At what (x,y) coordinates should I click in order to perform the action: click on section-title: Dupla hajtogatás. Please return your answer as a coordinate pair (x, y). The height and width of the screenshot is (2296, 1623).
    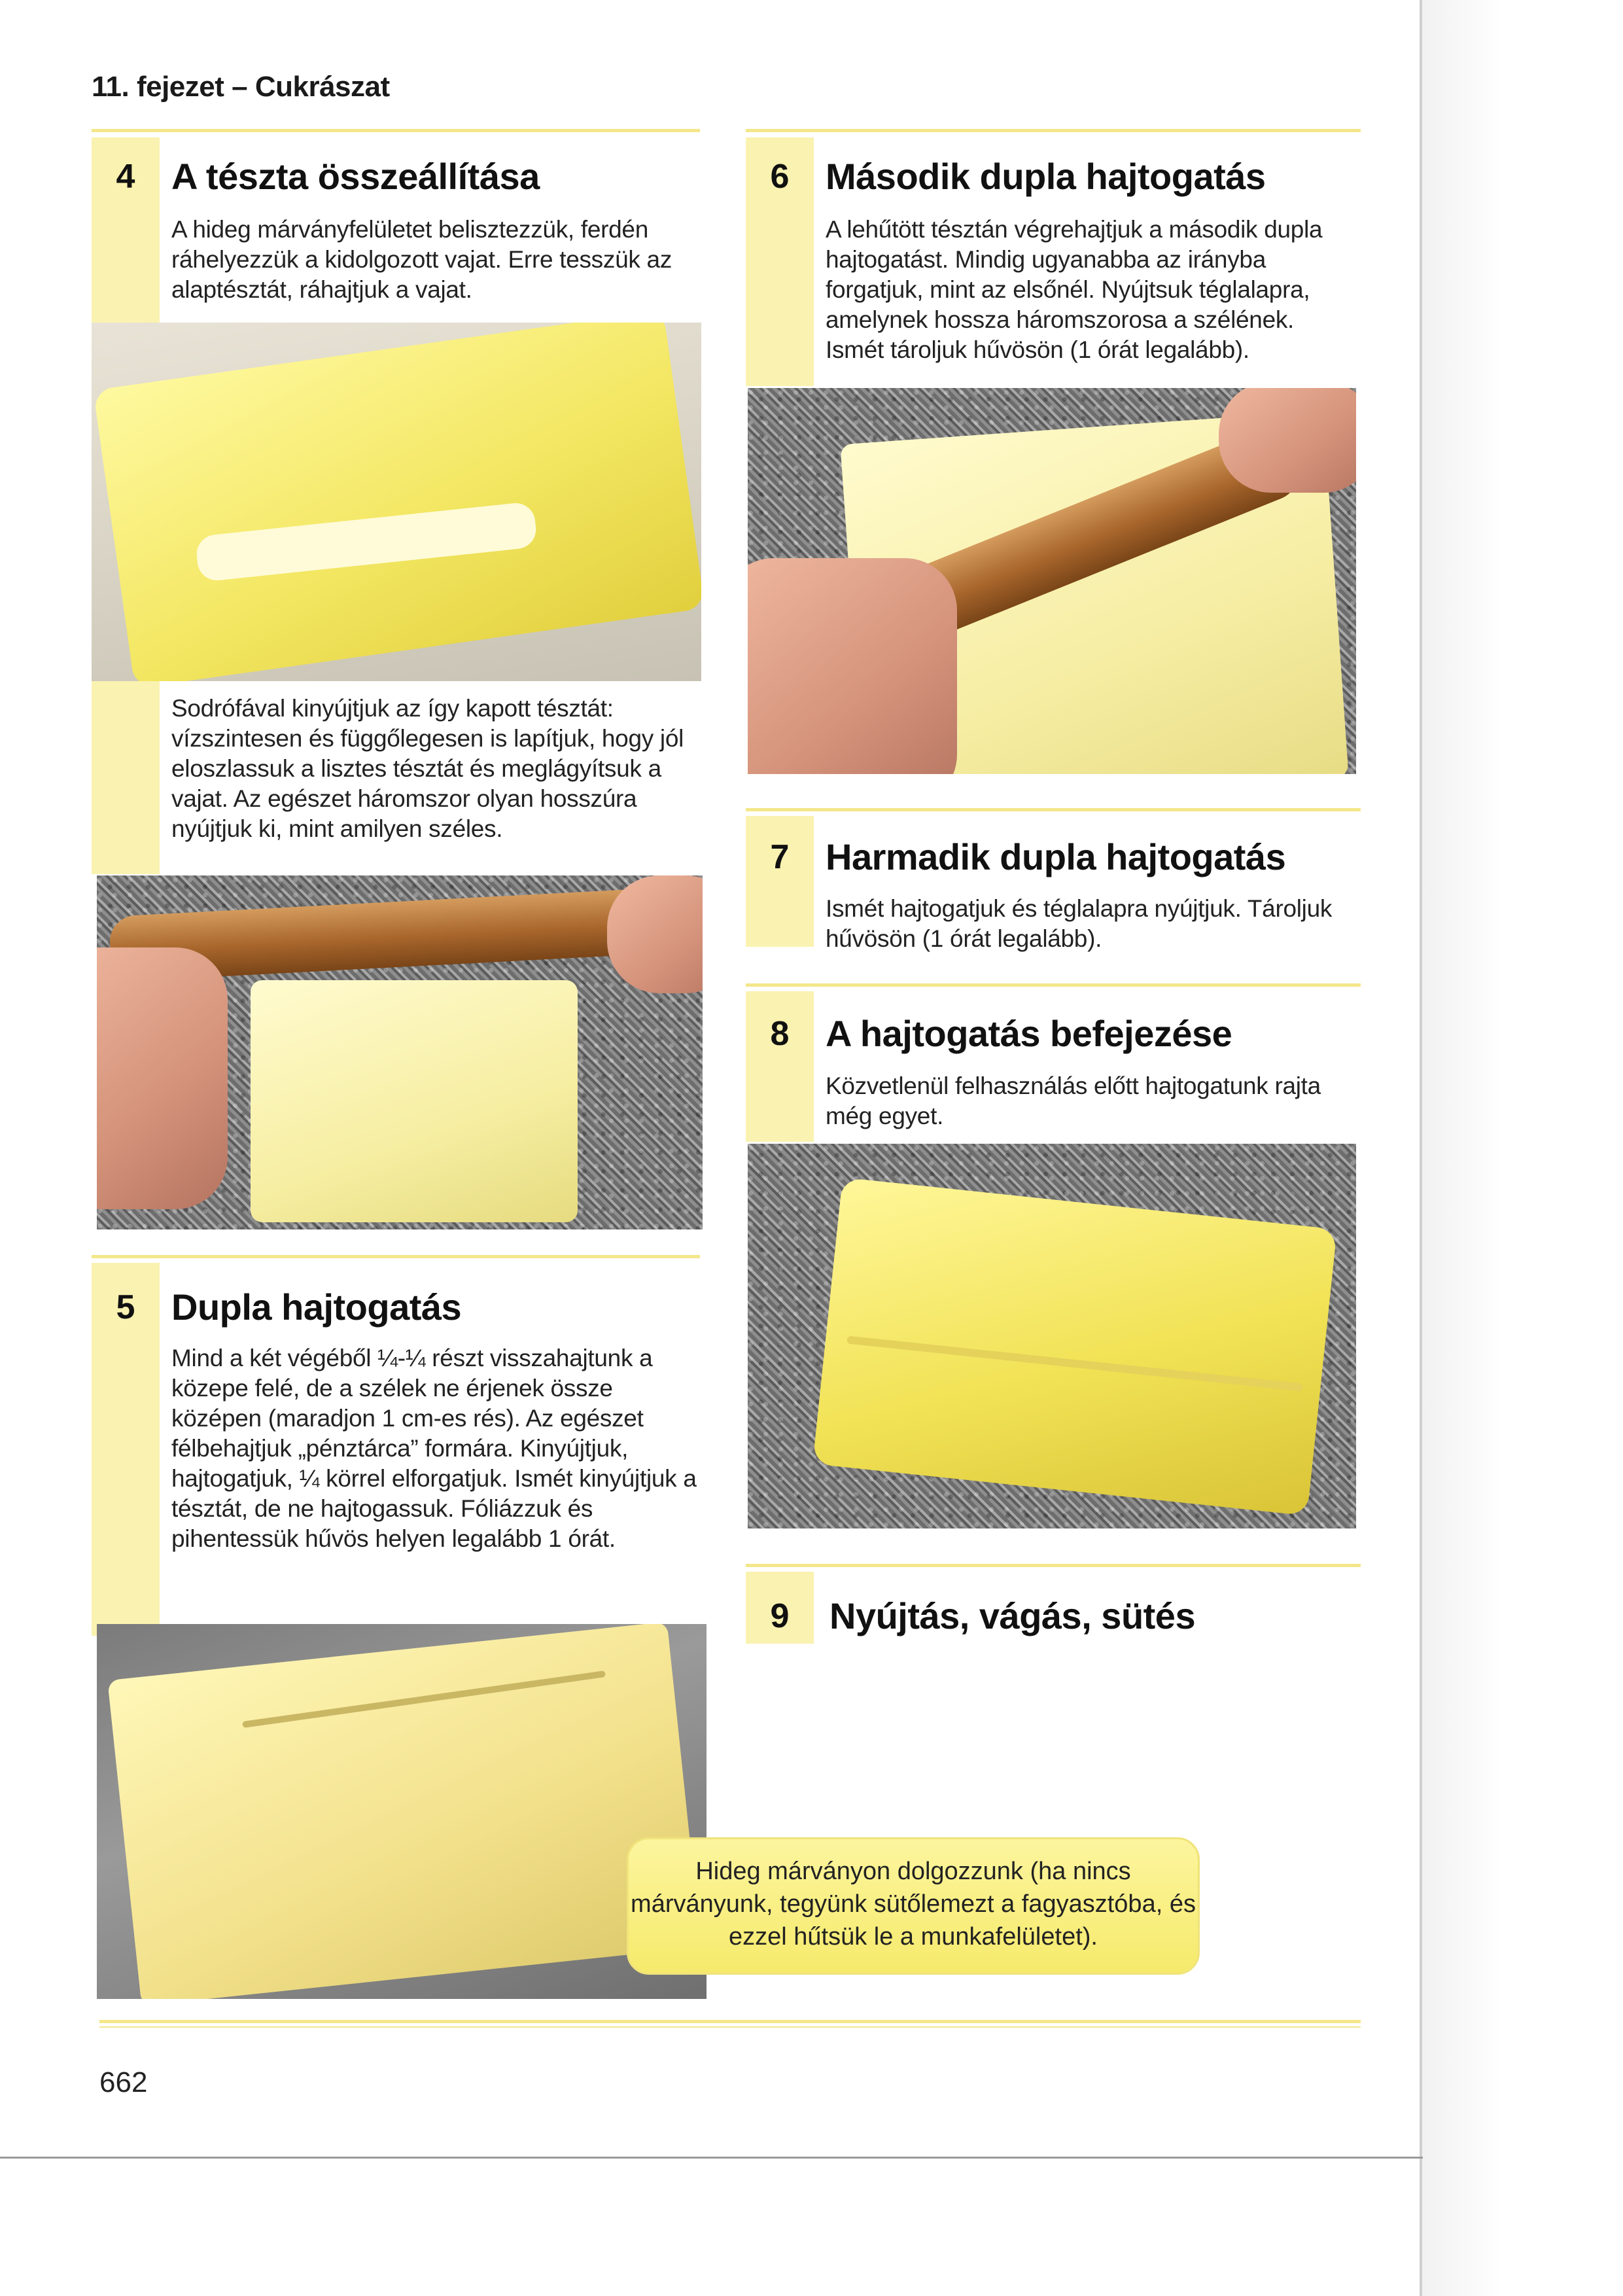
    Looking at the image, I should click on (317, 1307).